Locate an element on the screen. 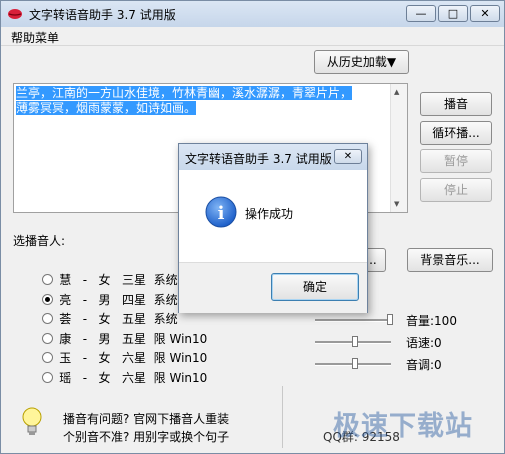 The height and width of the screenshot is (454, 505). history-load-button: 从历史加载▼ is located at coordinates (361, 62).